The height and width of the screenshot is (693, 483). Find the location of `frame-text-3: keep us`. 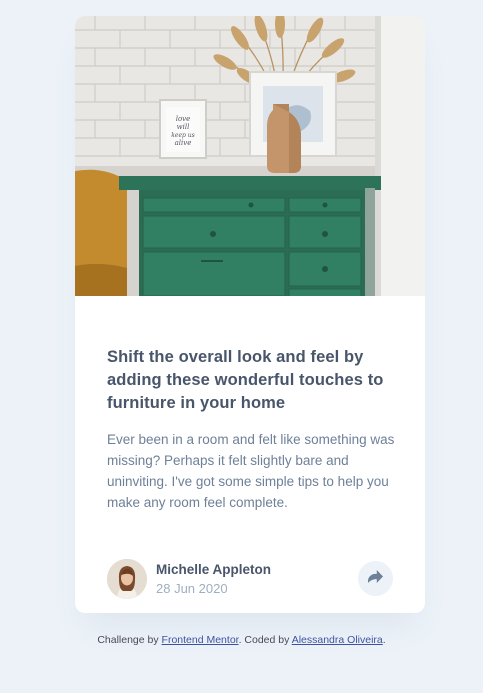

frame-text-3: keep us is located at coordinates (182, 135).